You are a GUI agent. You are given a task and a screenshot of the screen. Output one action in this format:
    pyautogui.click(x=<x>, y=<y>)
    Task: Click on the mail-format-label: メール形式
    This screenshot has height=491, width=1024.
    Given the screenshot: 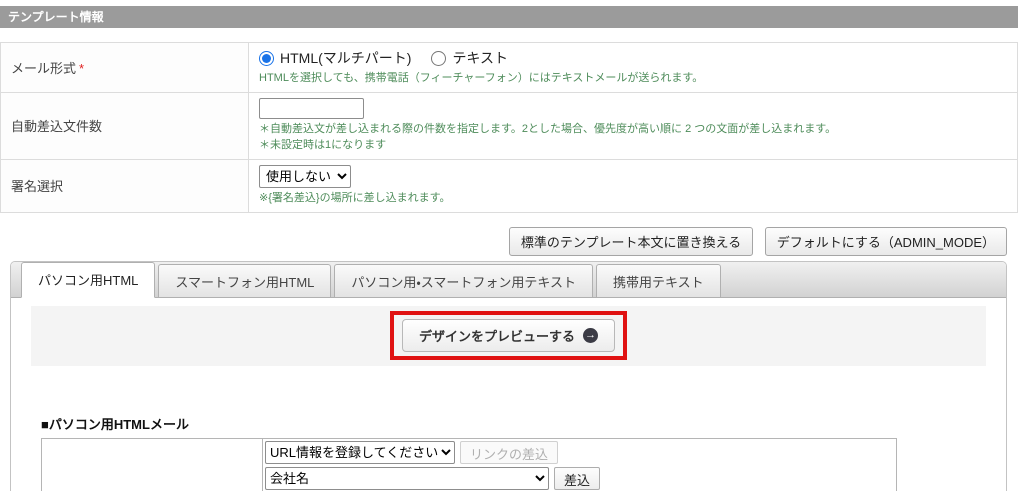 What is the action you would take?
    pyautogui.click(x=44, y=68)
    